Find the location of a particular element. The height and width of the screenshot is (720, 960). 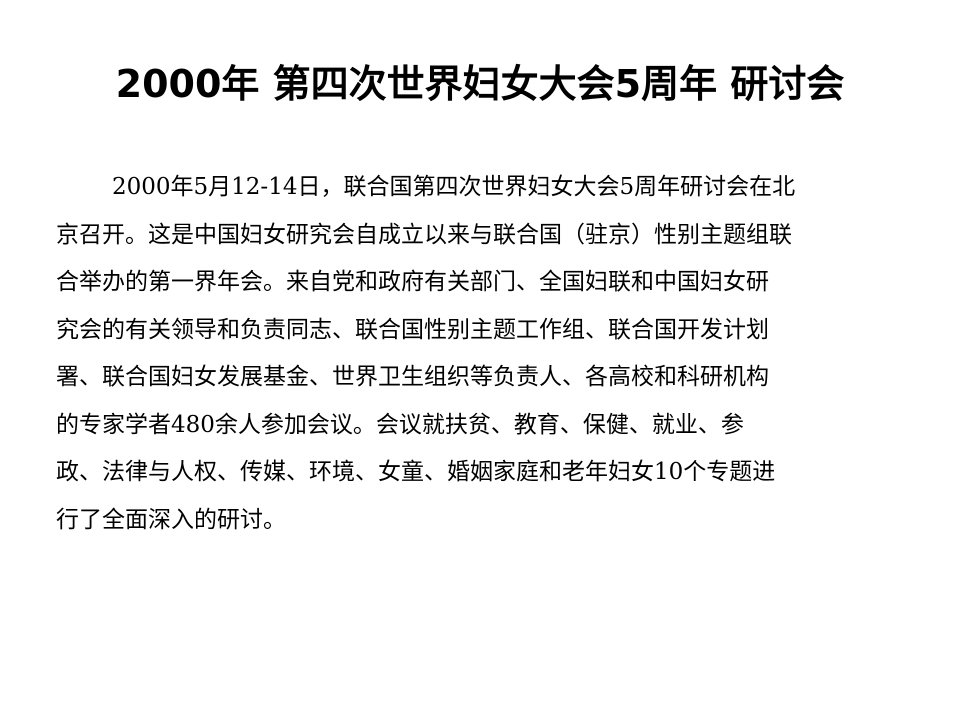

paragraph-line: 京召开。这是中国妇女研究会自成立以来与联合国（驻京）性别主题组联 is located at coordinates (424, 234).